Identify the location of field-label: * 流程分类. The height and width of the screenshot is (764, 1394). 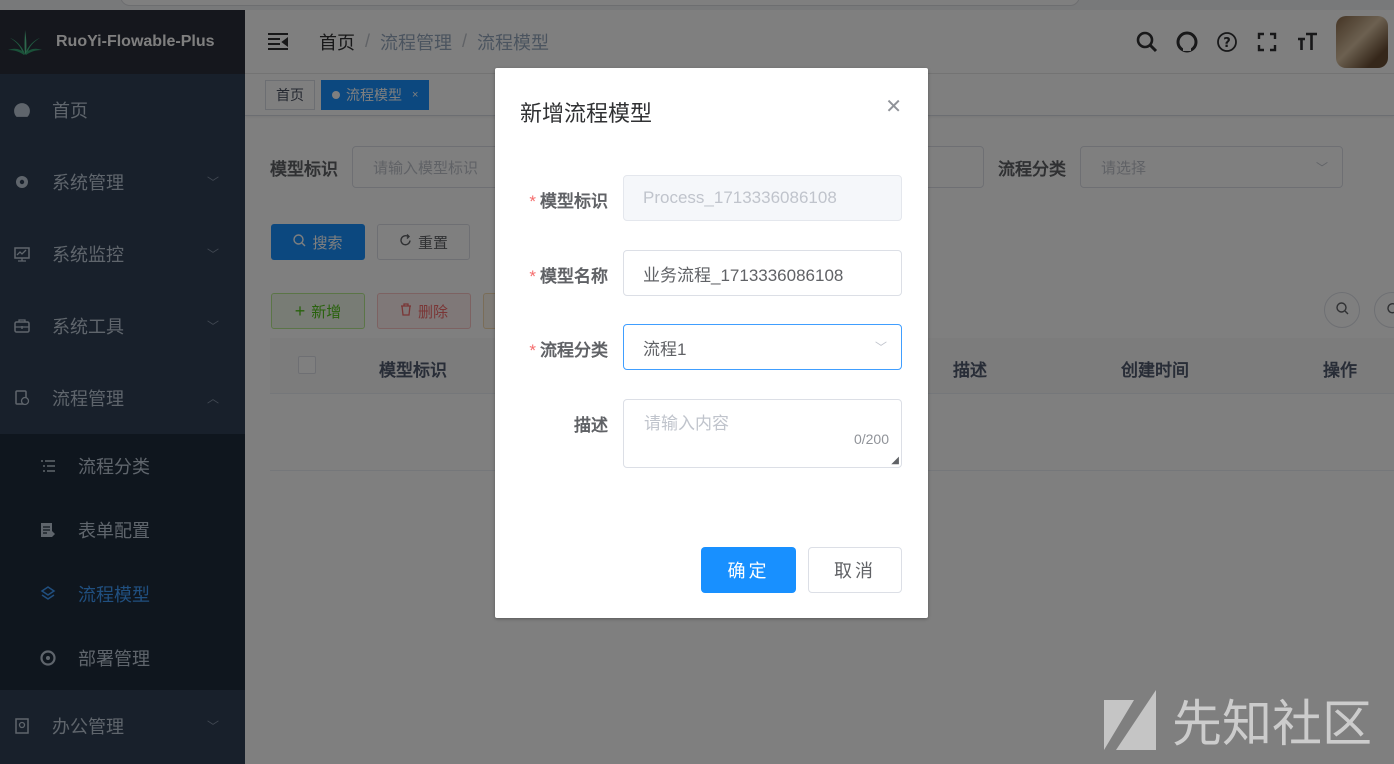
(568, 348).